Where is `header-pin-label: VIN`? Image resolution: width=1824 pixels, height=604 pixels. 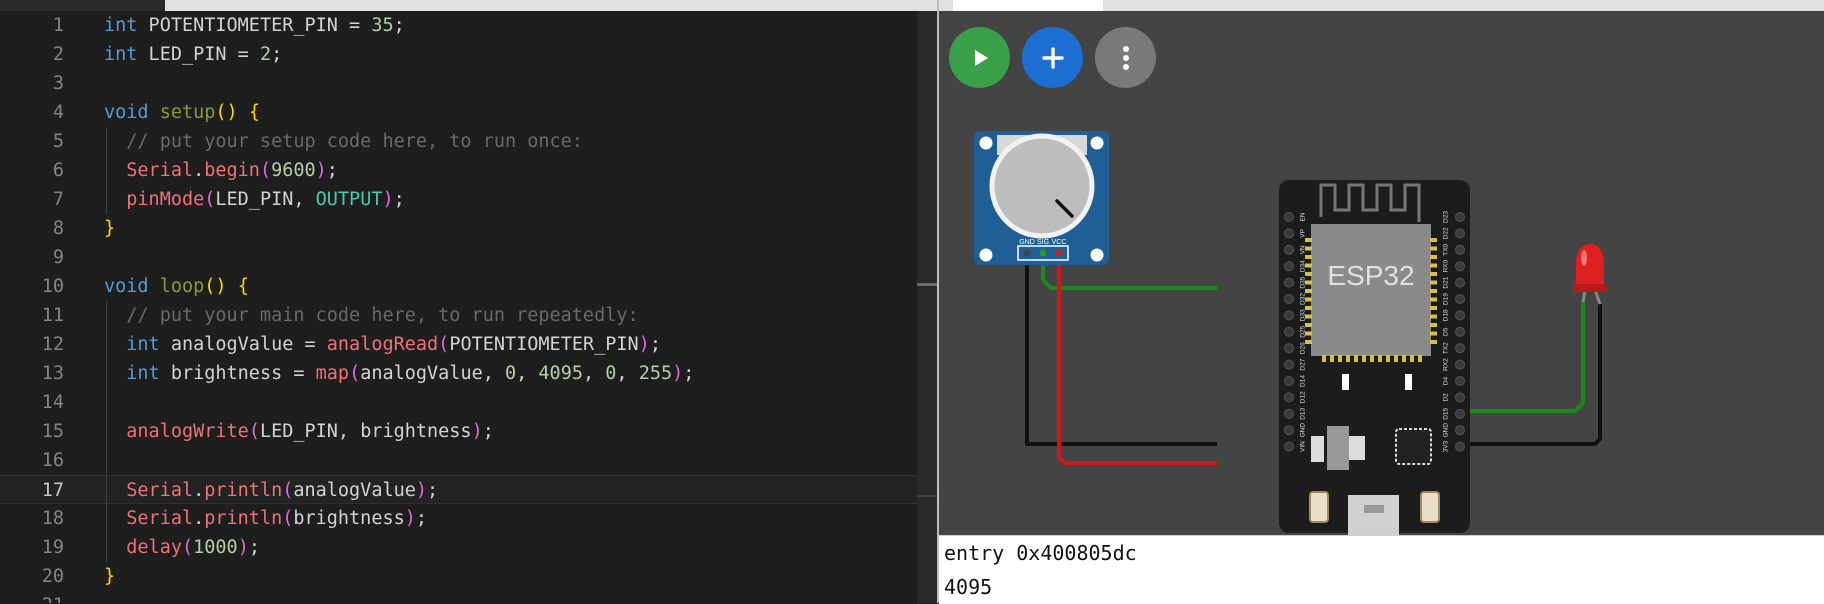
header-pin-label: VIN is located at coordinates (1303, 446).